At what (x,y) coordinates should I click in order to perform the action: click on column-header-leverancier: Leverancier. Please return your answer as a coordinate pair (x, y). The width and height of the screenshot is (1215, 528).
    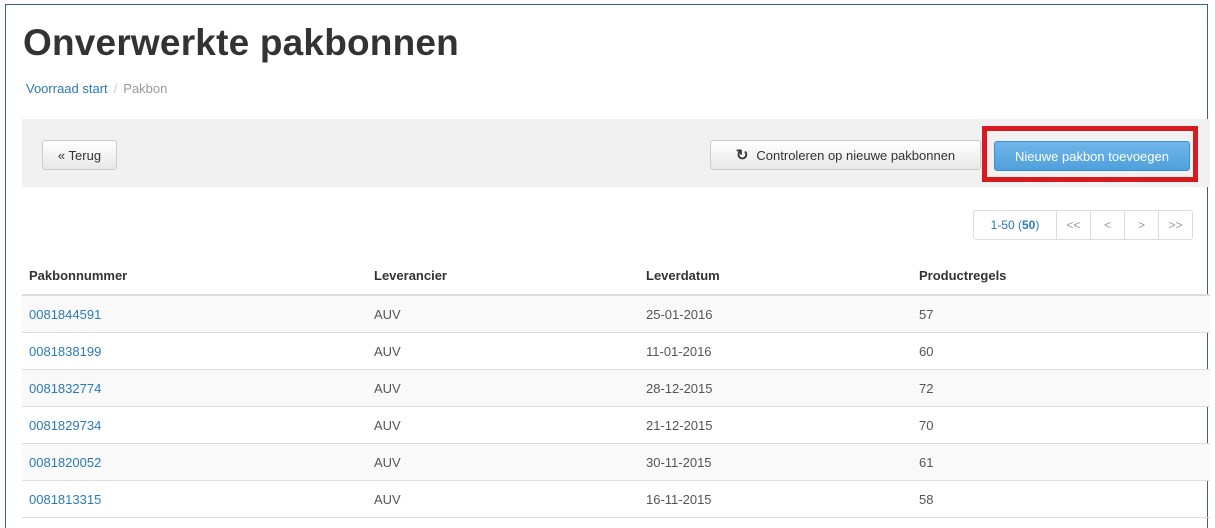
    Looking at the image, I should click on (503, 276).